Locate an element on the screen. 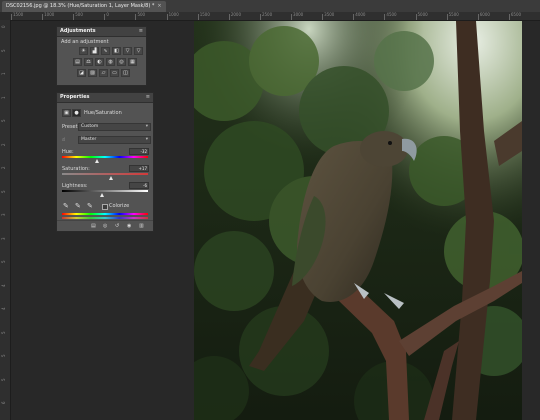 This screenshot has height=420, width=540. color-spectrum-bar-bottom is located at coordinates (105, 218).